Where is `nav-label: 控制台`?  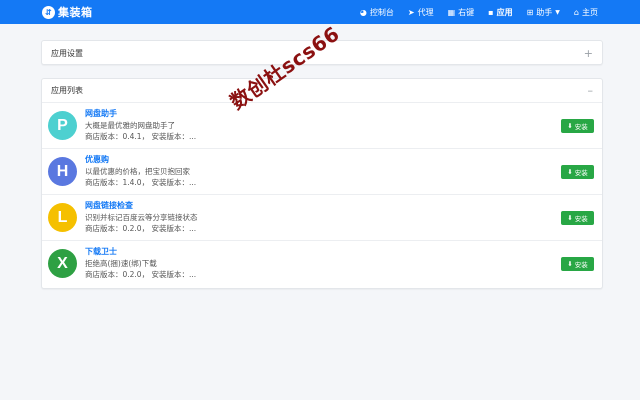 nav-label: 控制台 is located at coordinates (381, 12).